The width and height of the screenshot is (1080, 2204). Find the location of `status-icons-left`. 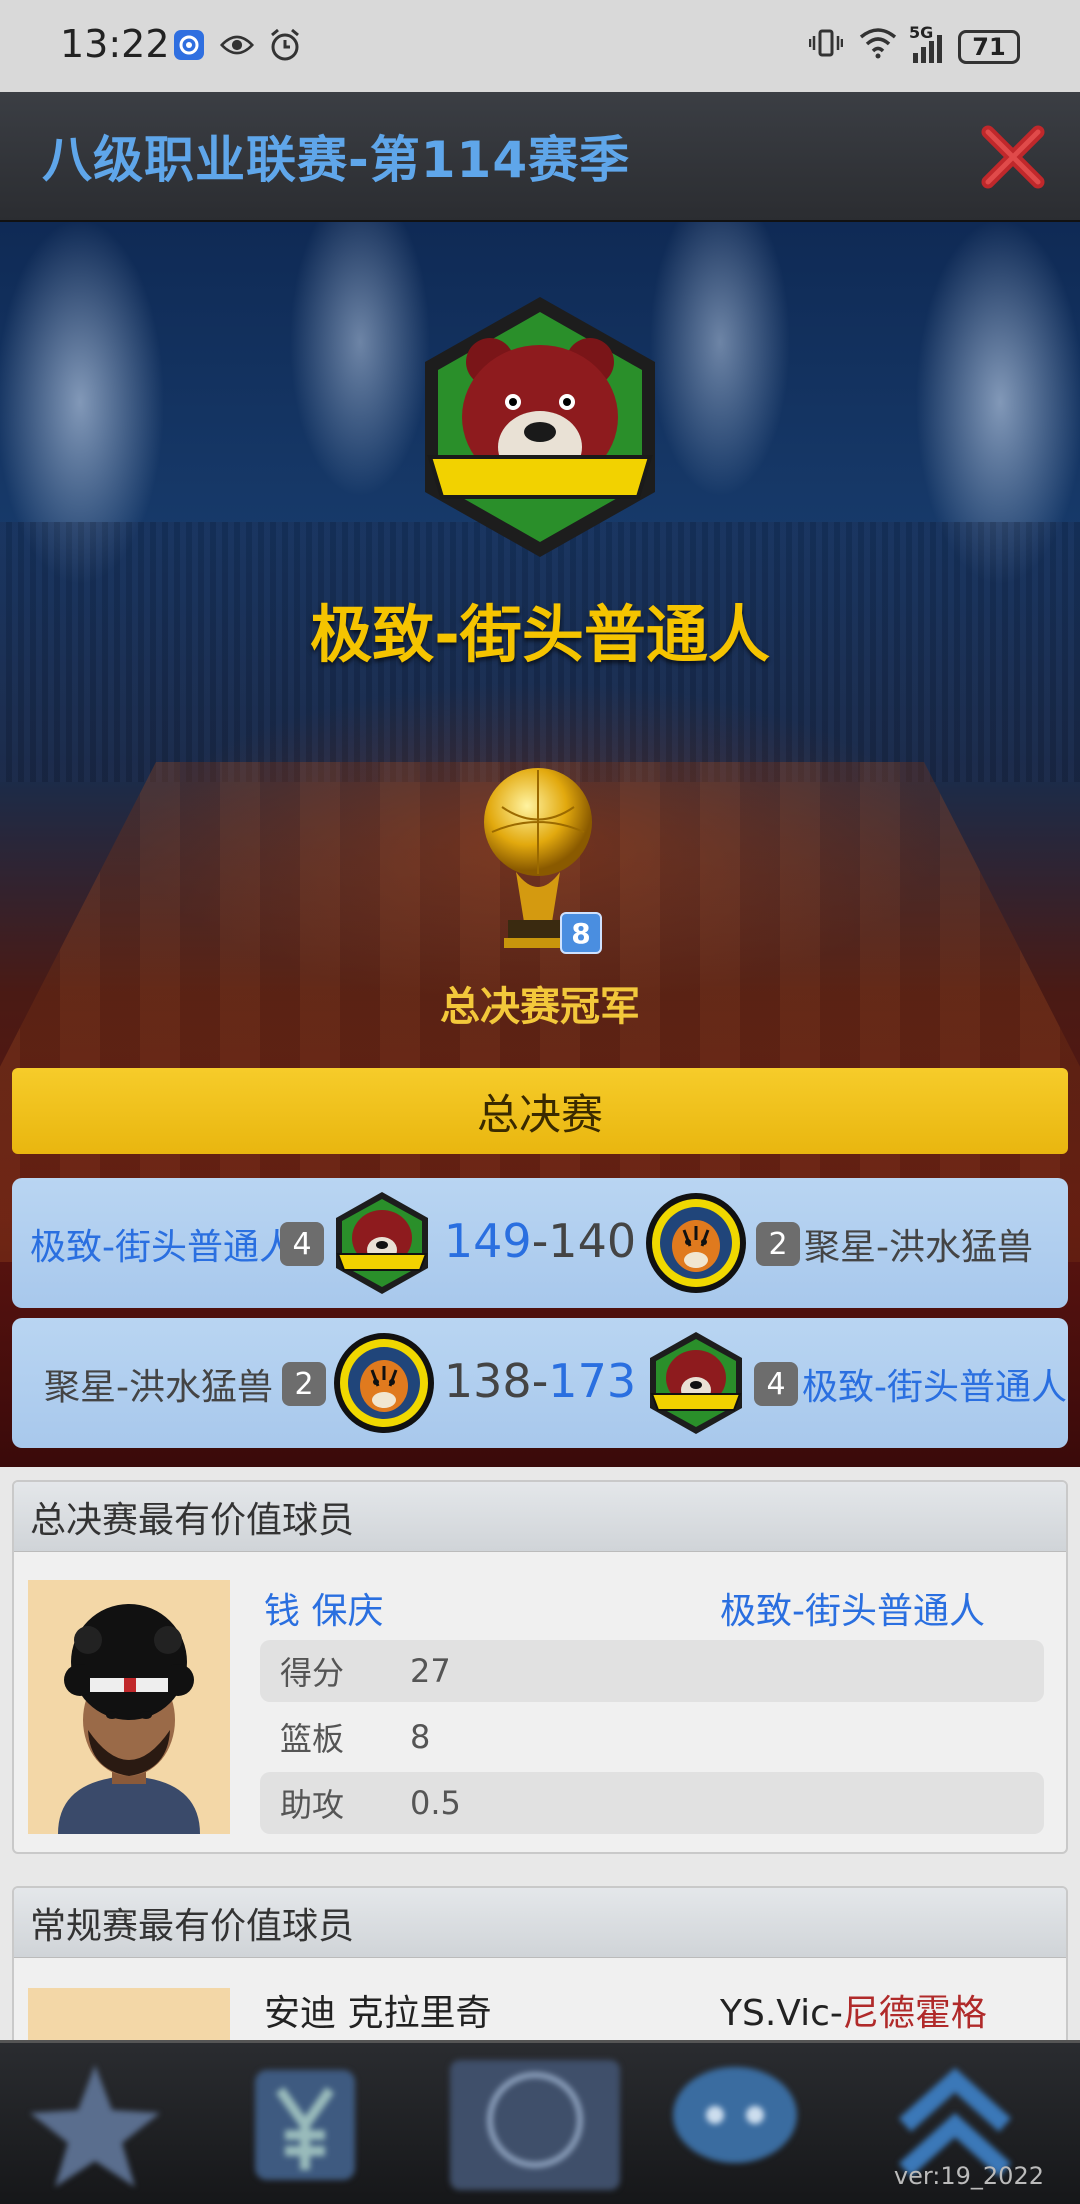

status-icons-left is located at coordinates (237, 45).